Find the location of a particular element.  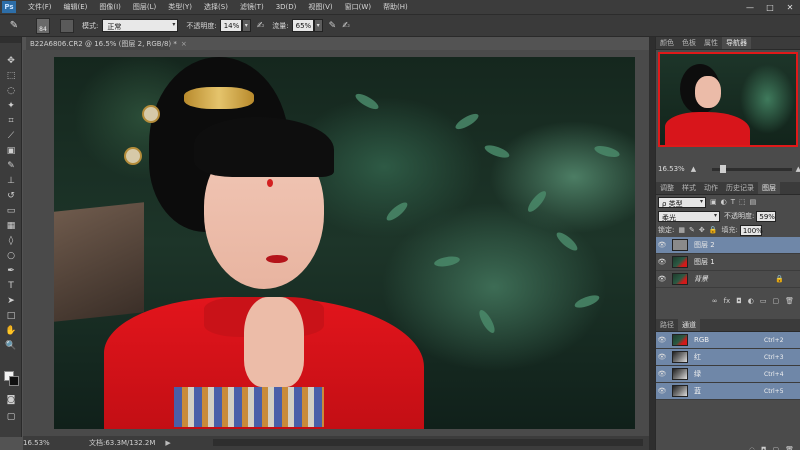

status-zoom: 16.53% is located at coordinates (38, 443).